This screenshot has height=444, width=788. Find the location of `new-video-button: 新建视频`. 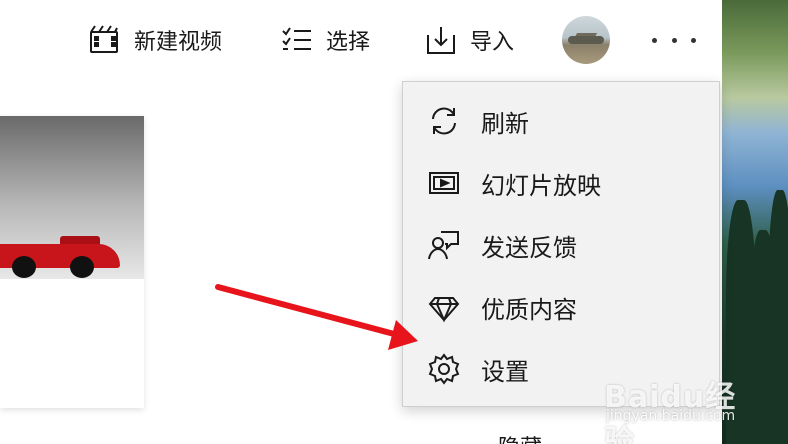

new-video-button: 新建视频 is located at coordinates (155, 40).